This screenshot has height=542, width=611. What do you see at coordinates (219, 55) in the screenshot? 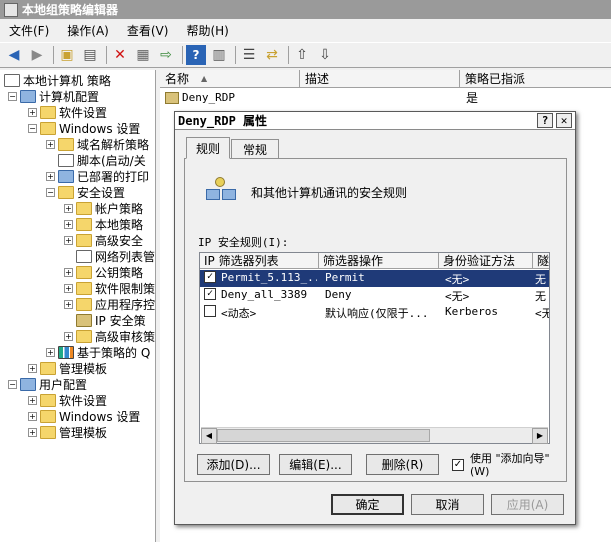
I see `action-pane-icon: ▥` at bounding box center [219, 55].